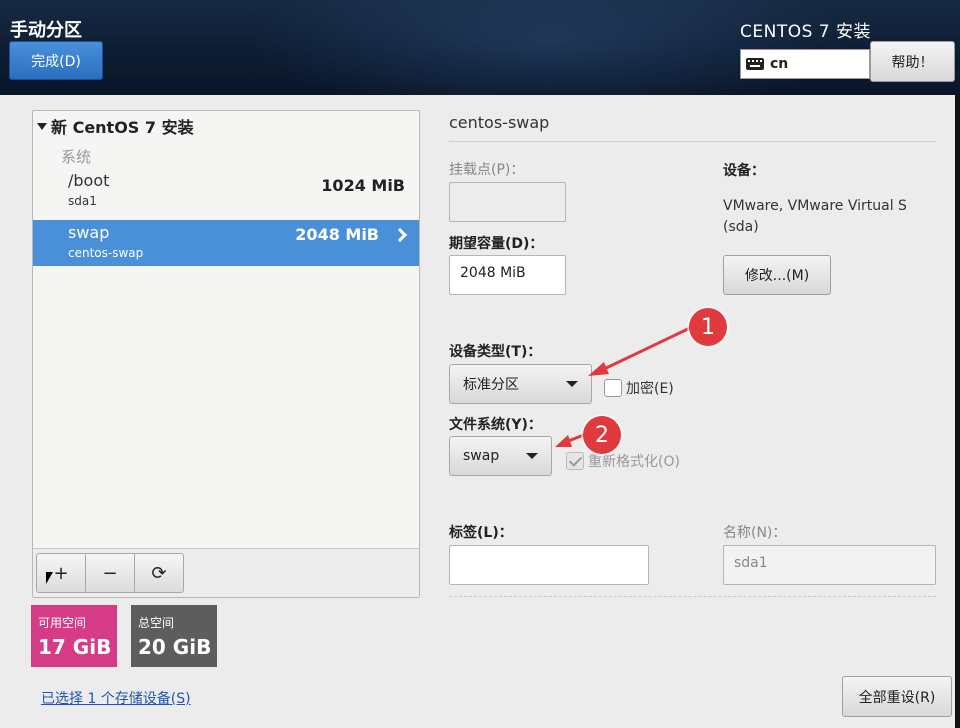  Describe the element at coordinates (602, 435) in the screenshot. I see `annotation-badge-2: 2` at that location.